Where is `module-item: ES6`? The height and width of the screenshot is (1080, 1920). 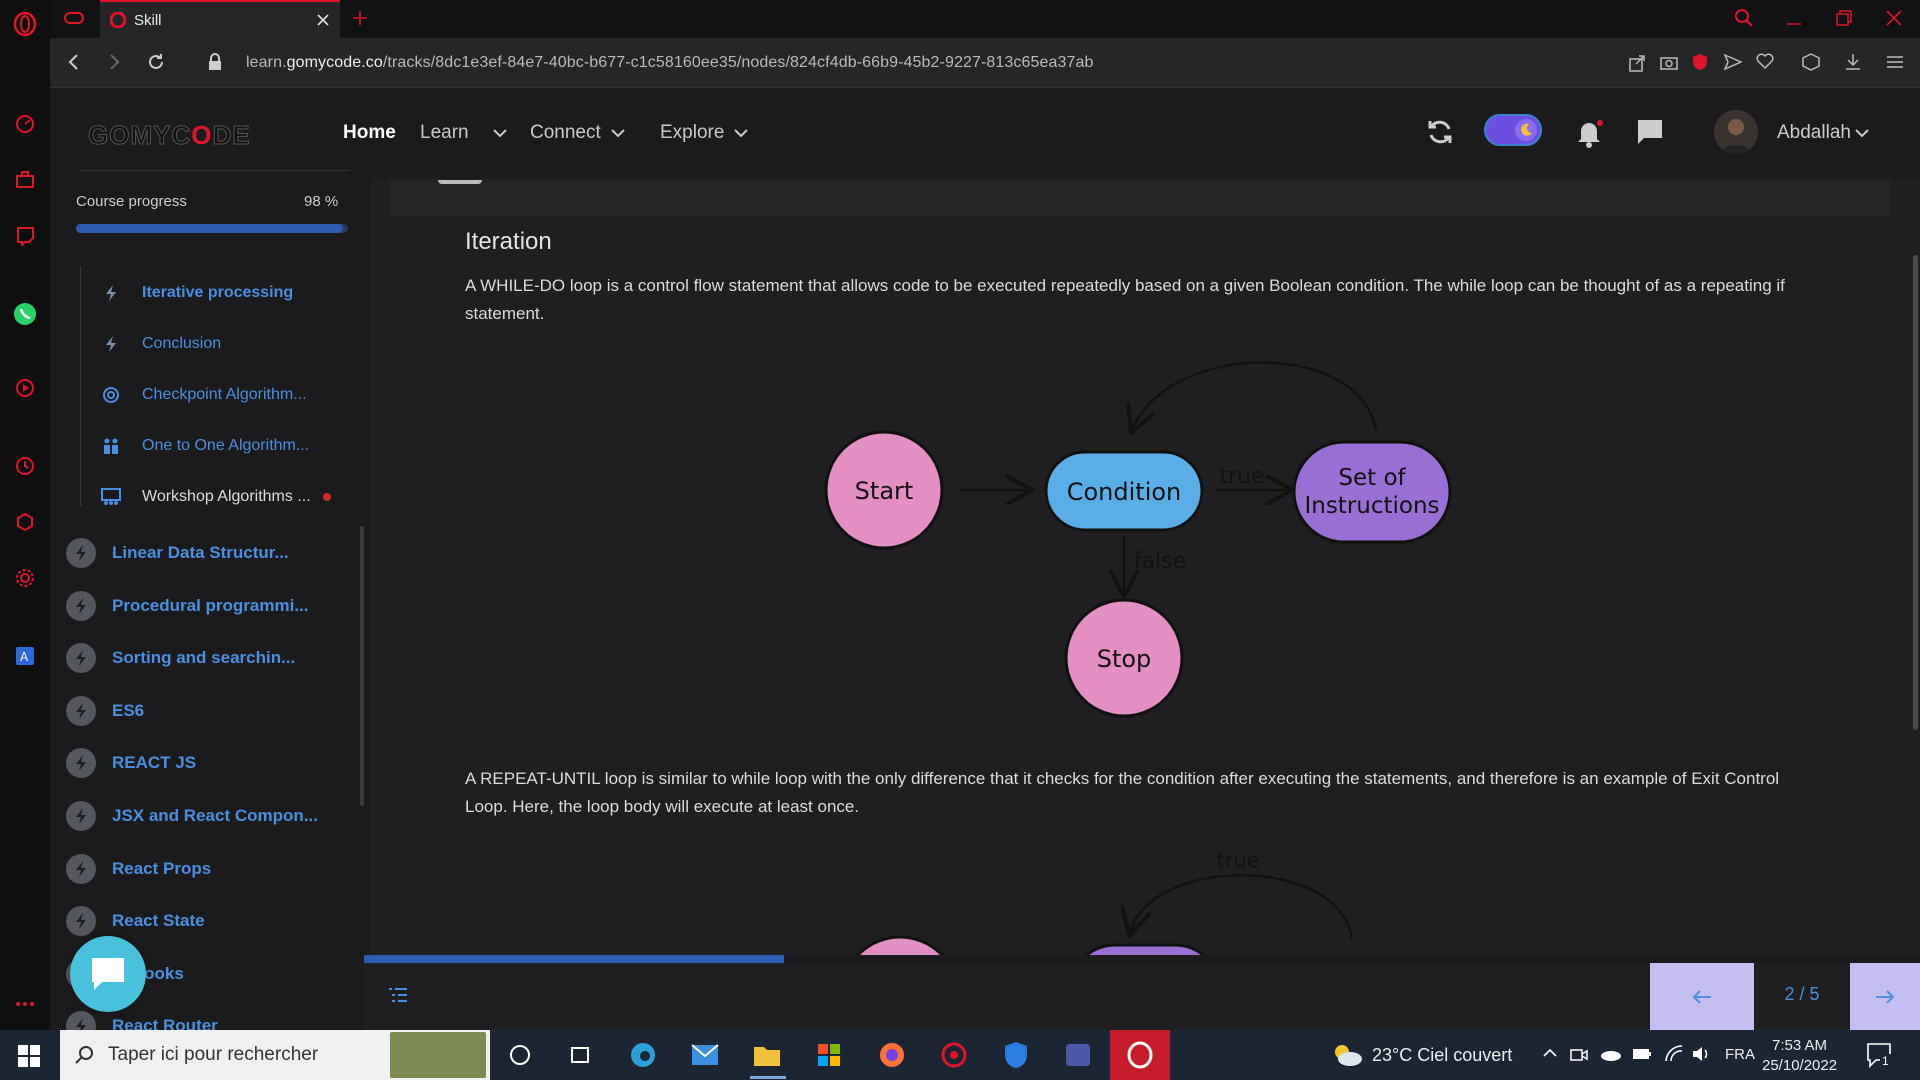 module-item: ES6 is located at coordinates (105, 711).